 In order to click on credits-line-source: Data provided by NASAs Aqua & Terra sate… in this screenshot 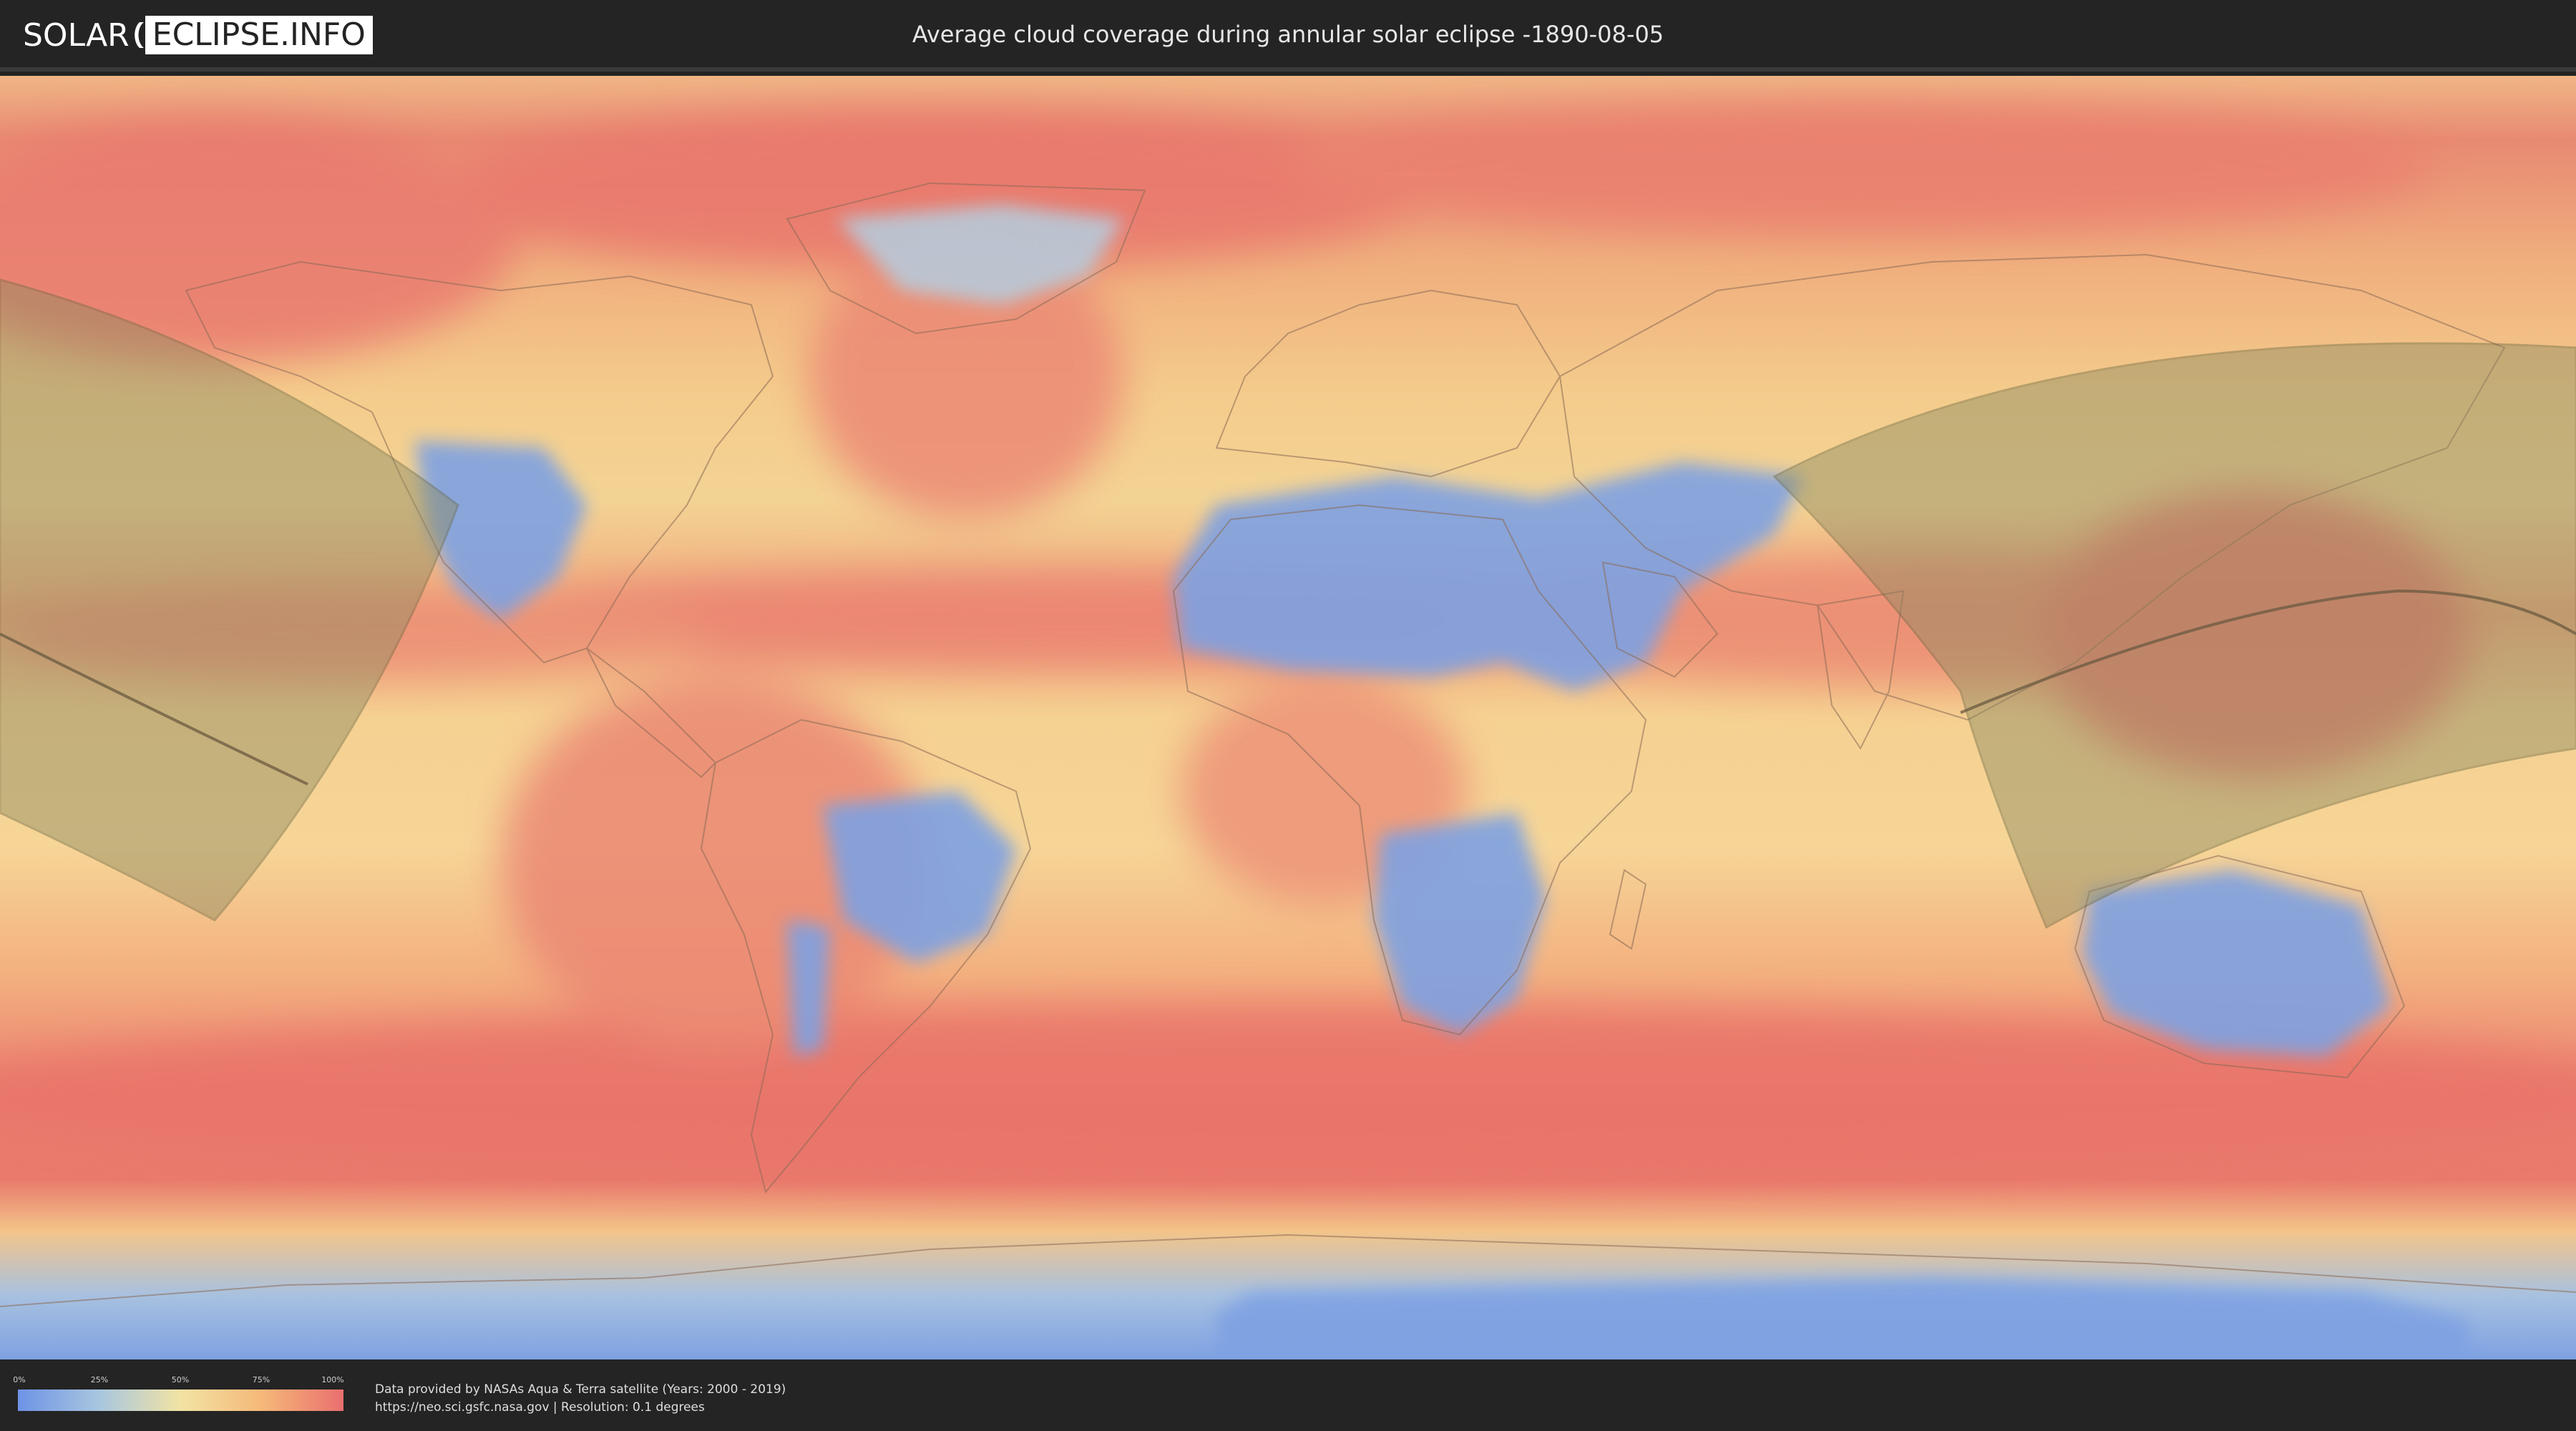, I will do `click(580, 1389)`.